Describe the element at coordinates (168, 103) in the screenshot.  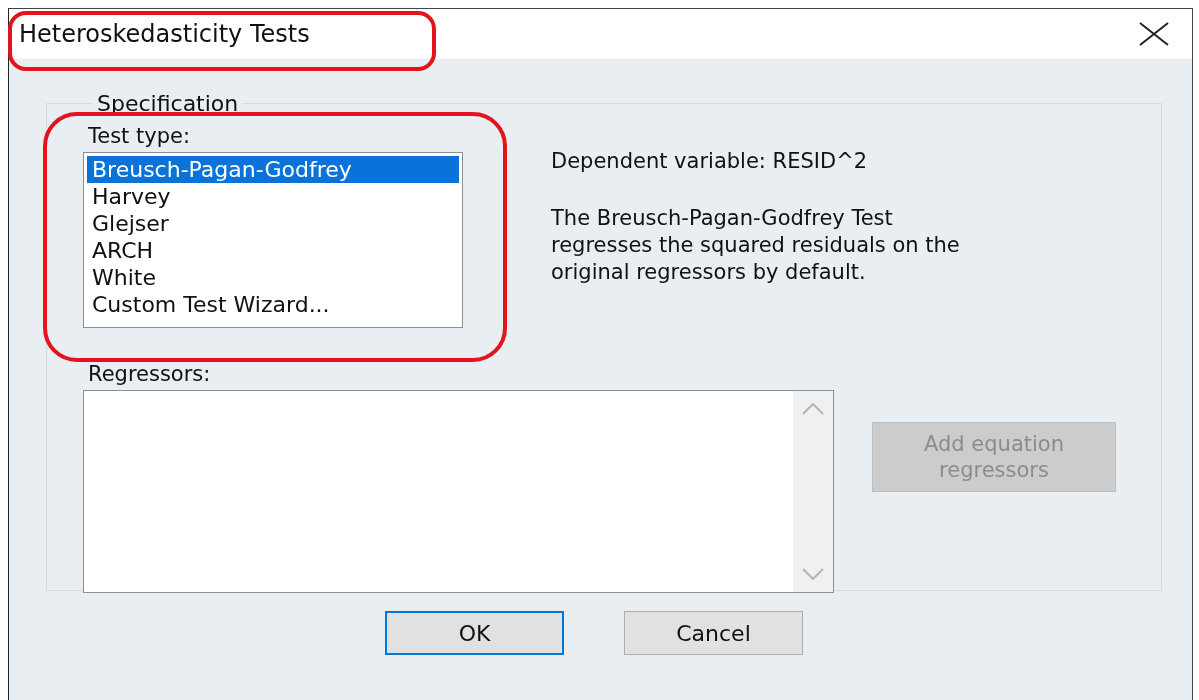
I see `group-title: Specification` at that location.